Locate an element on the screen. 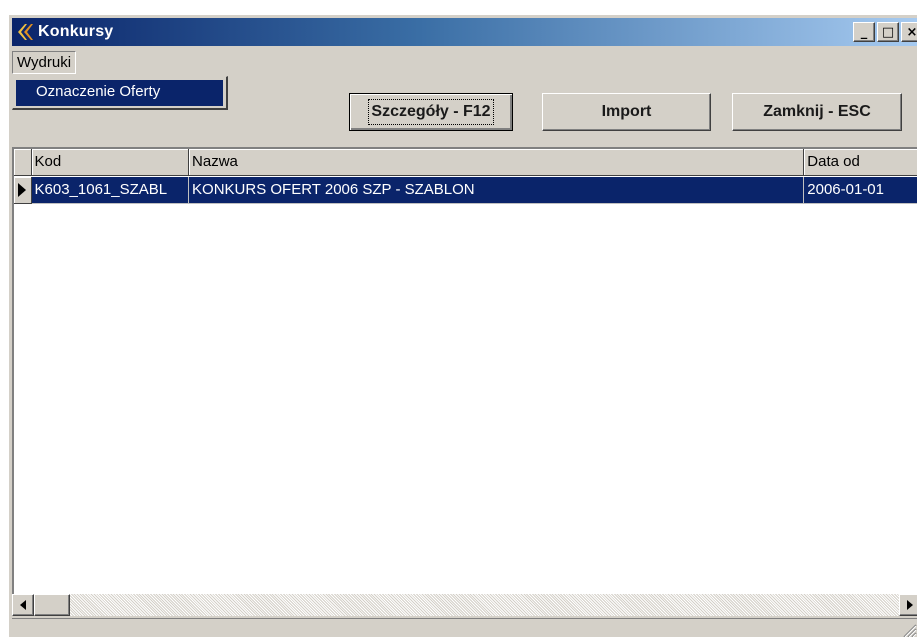 Image resolution: width=917 pixels, height=637 pixels. title-bar: Konkursy _ □ × is located at coordinates (464, 32).